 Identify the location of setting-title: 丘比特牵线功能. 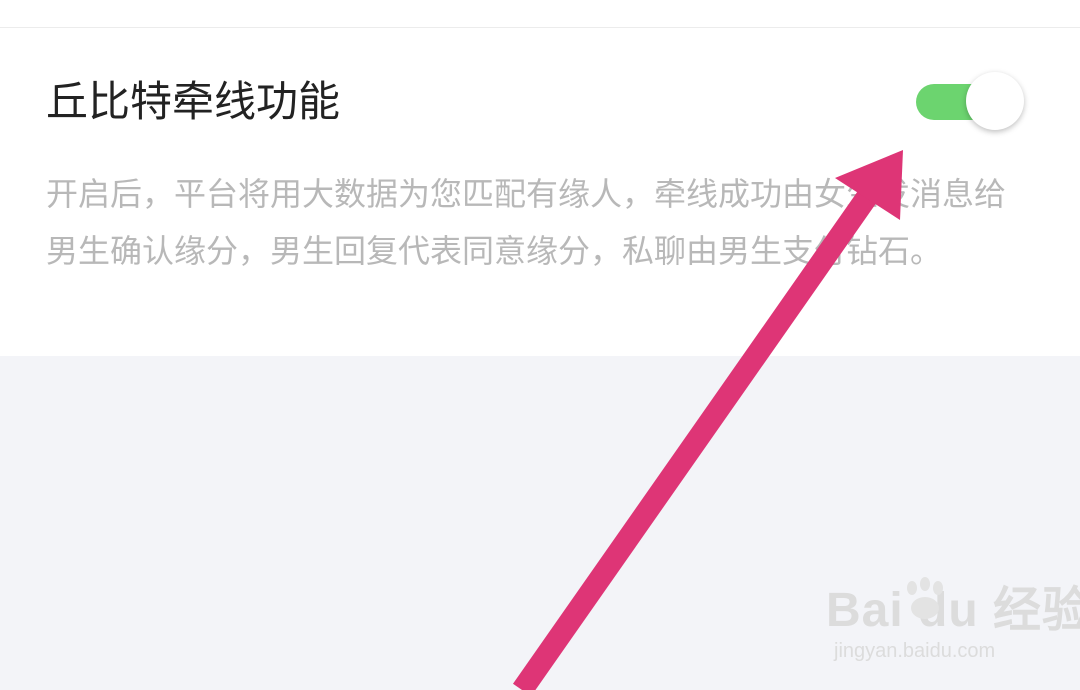
(193, 101).